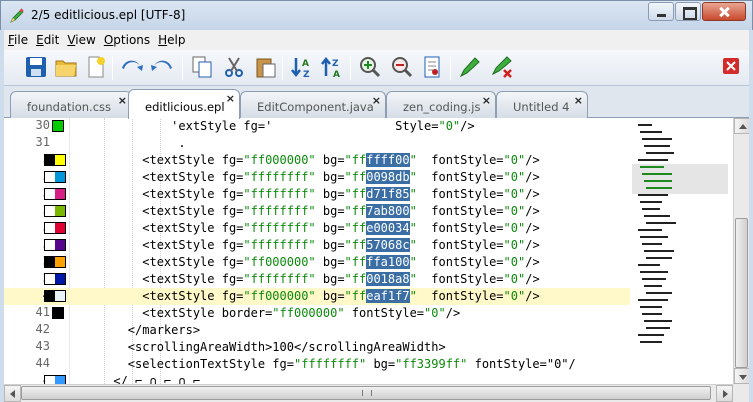  Describe the element at coordinates (66, 67) in the screenshot. I see `open-folder-icon` at that location.